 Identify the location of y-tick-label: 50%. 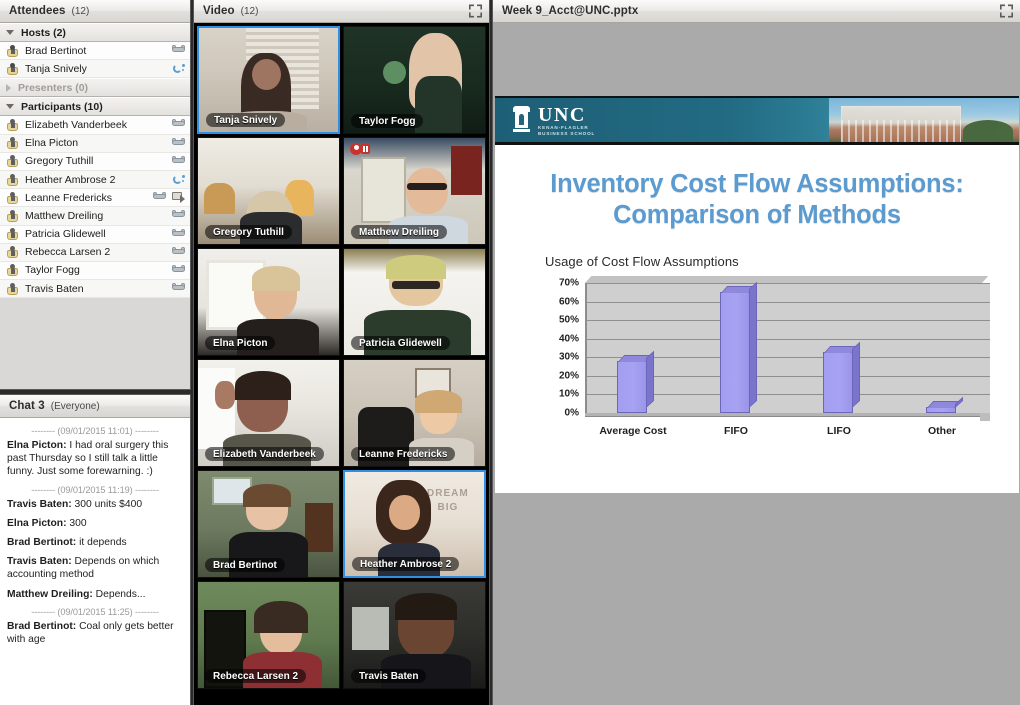
(568, 320).